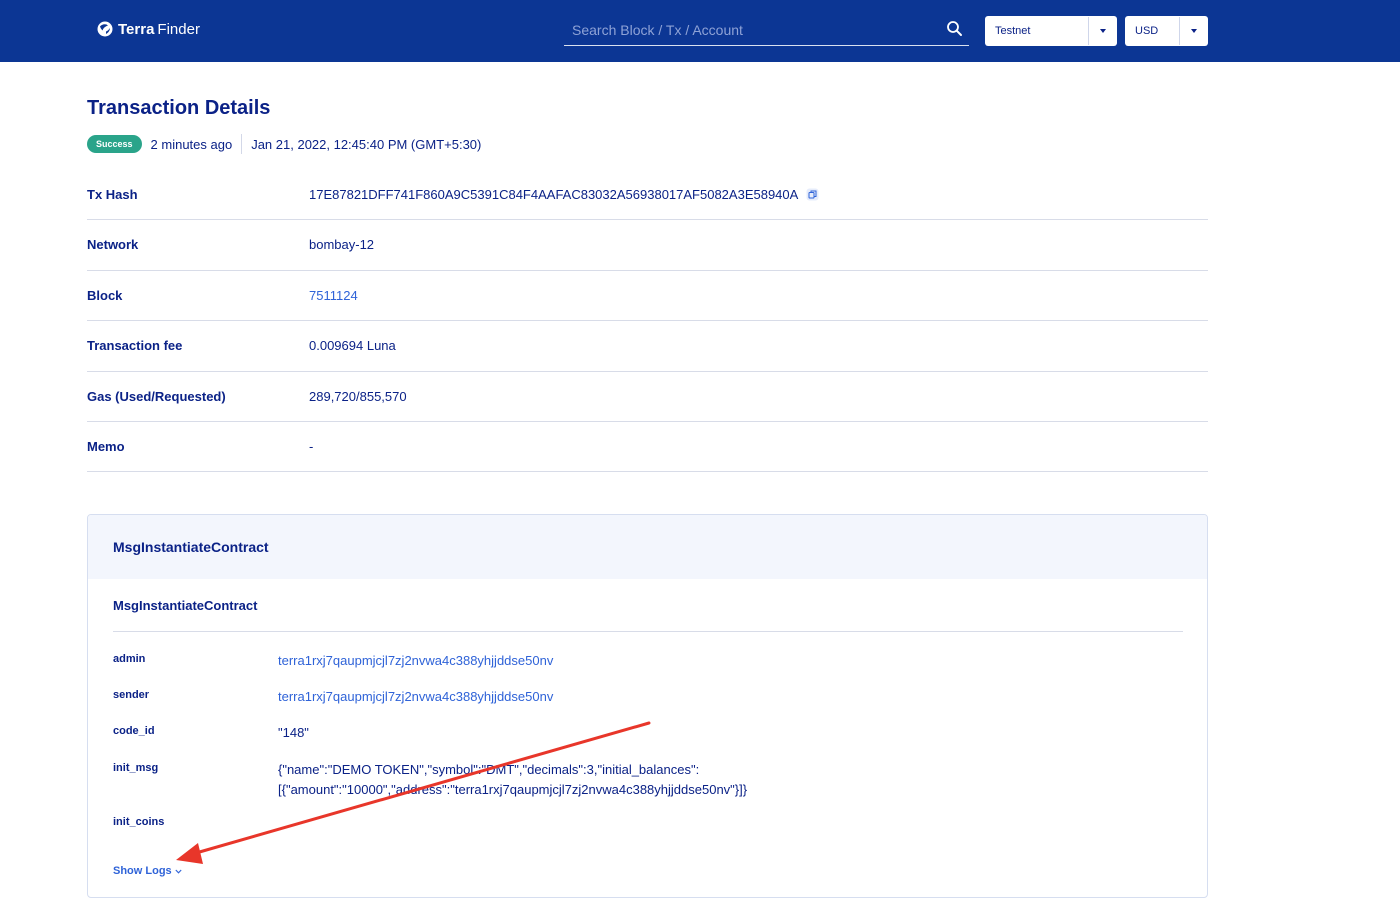 Image resolution: width=1400 pixels, height=916 pixels. I want to click on detail-label: Block, so click(105, 295).